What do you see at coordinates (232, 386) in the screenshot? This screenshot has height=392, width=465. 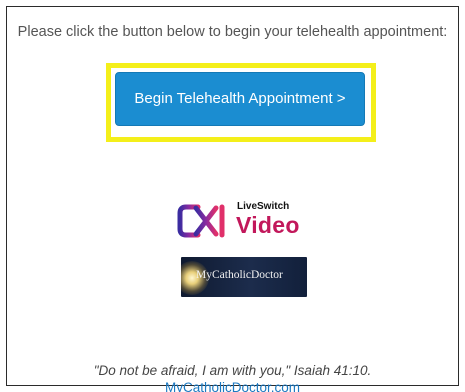 I see `mycatholicdoctor-link: MyCatholicDoctor.com` at bounding box center [232, 386].